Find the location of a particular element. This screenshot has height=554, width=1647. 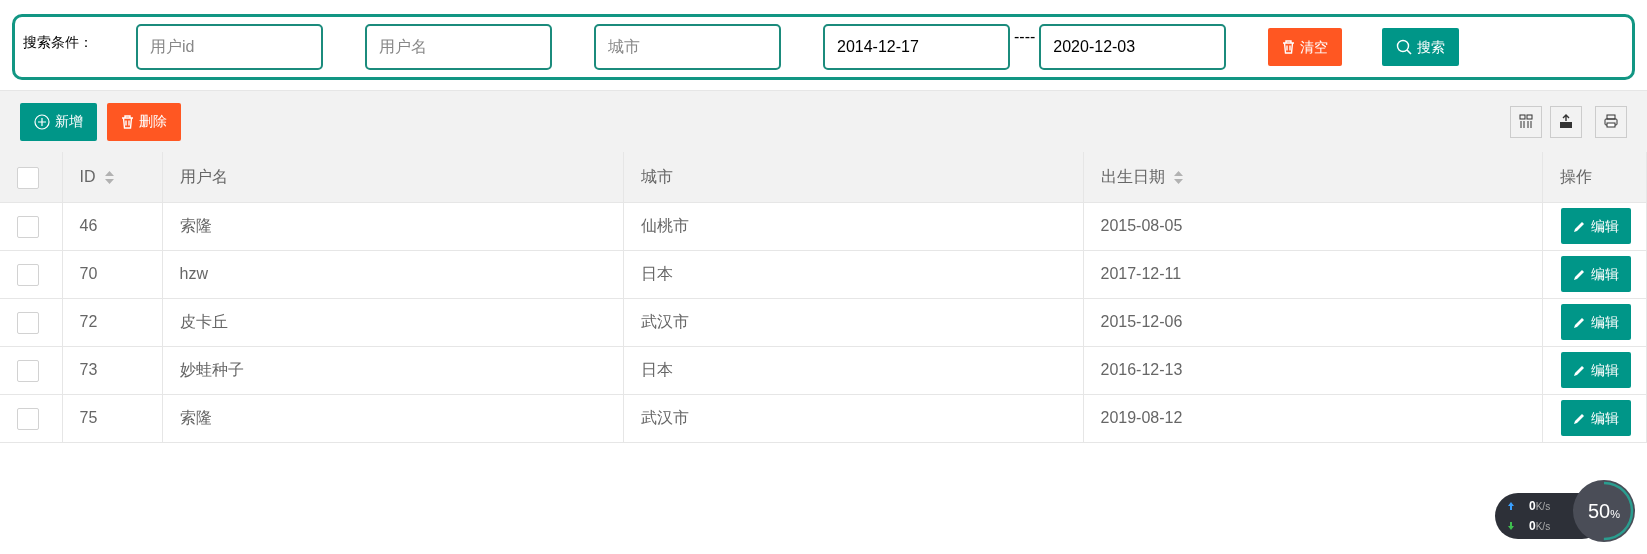

table-cell: hzw is located at coordinates (193, 273).